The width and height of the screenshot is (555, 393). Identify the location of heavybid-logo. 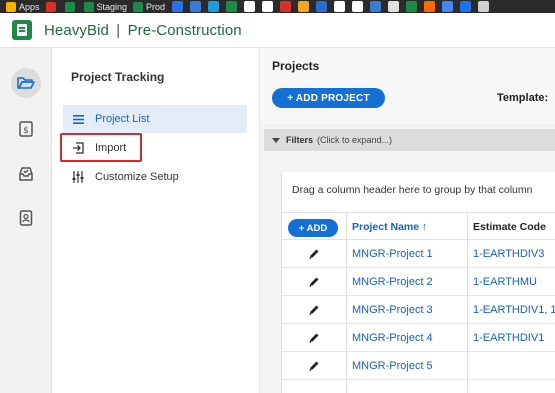
(22, 30).